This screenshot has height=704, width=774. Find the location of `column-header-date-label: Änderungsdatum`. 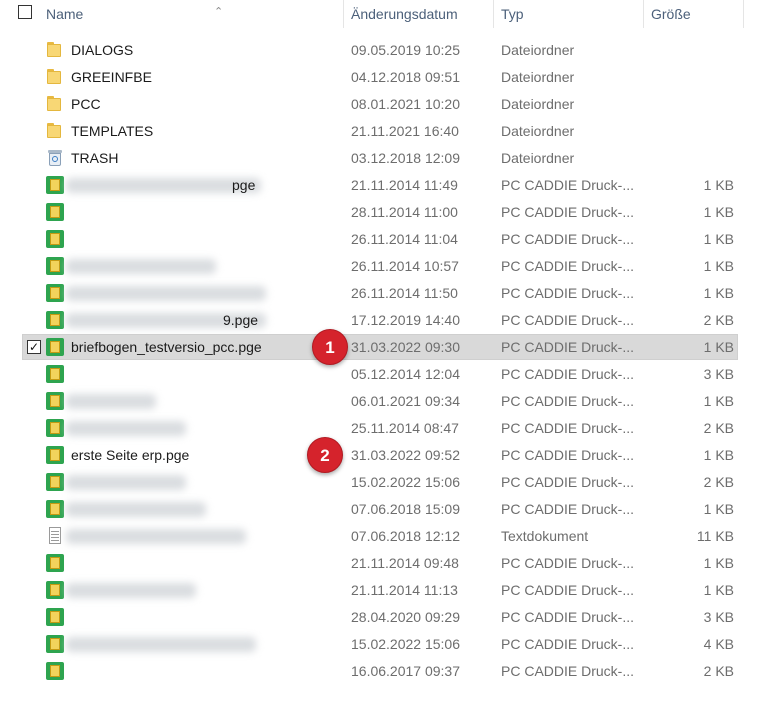

column-header-date-label: Änderungsdatum is located at coordinates (404, 14).